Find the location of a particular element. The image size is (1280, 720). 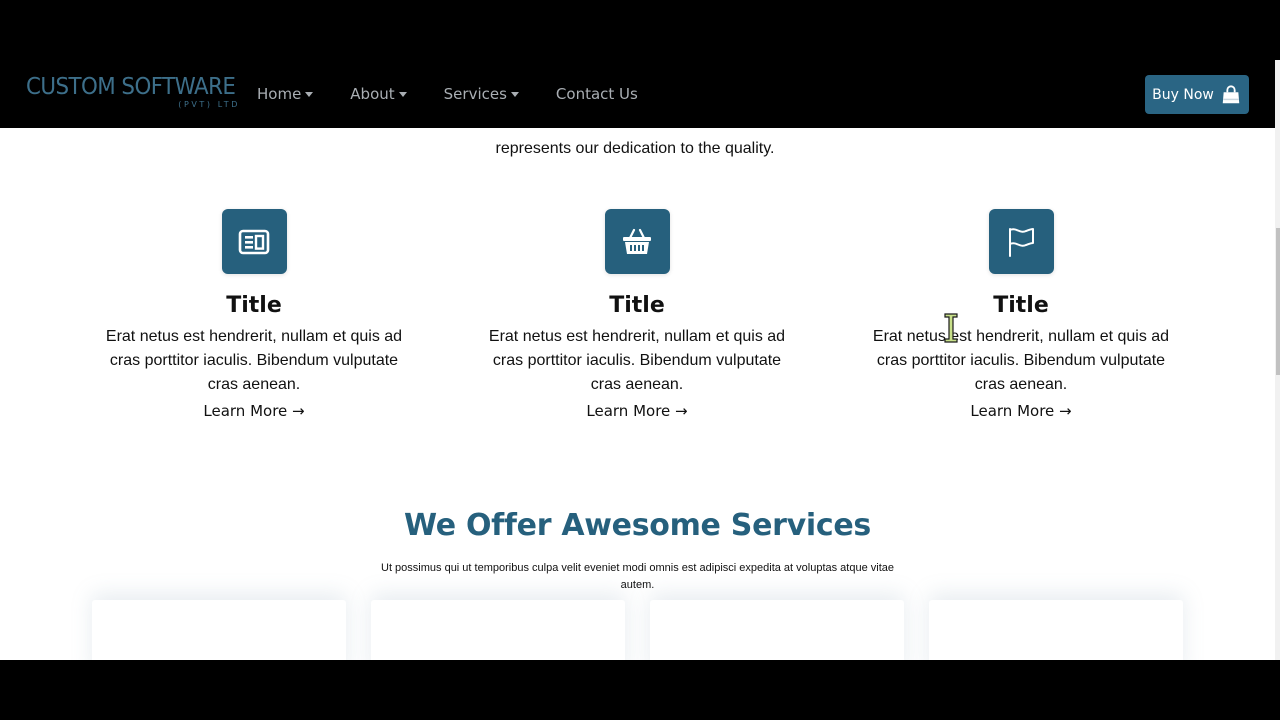

logo-sub-text: (PVT) LTD is located at coordinates (209, 104).